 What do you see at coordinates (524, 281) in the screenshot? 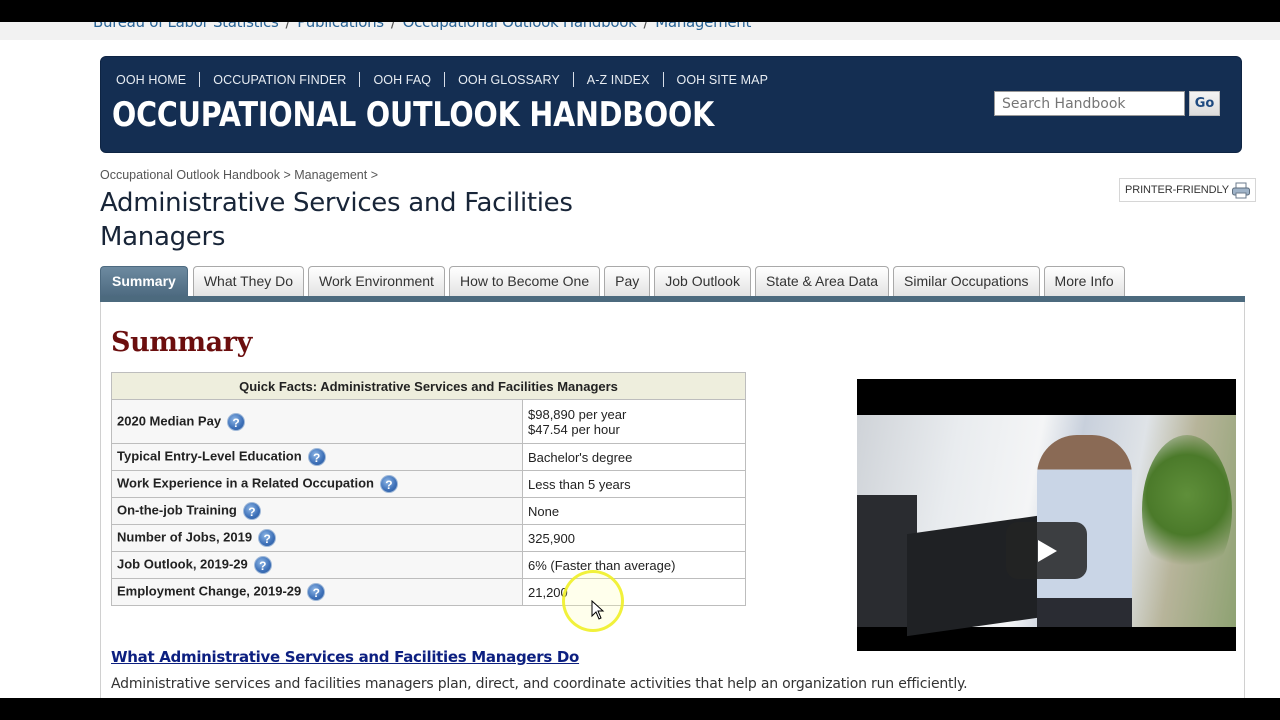
I see `tab-how-to-become-one: How to Become One` at bounding box center [524, 281].